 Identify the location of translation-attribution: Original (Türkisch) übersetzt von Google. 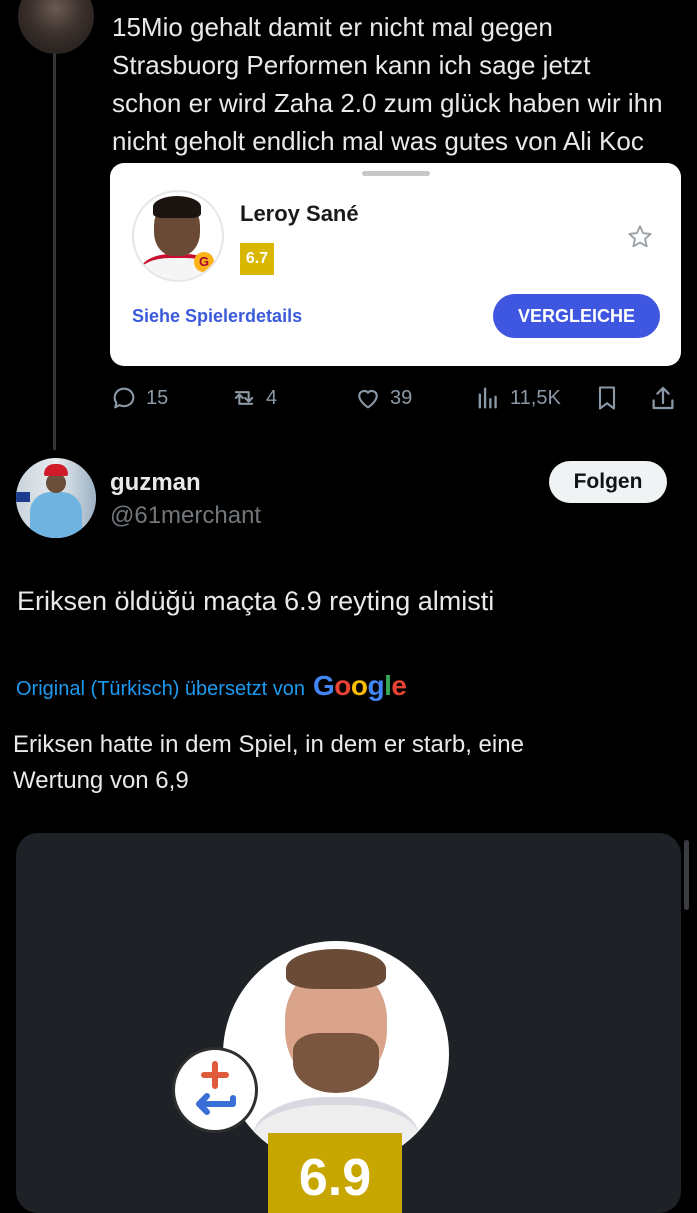
(211, 686).